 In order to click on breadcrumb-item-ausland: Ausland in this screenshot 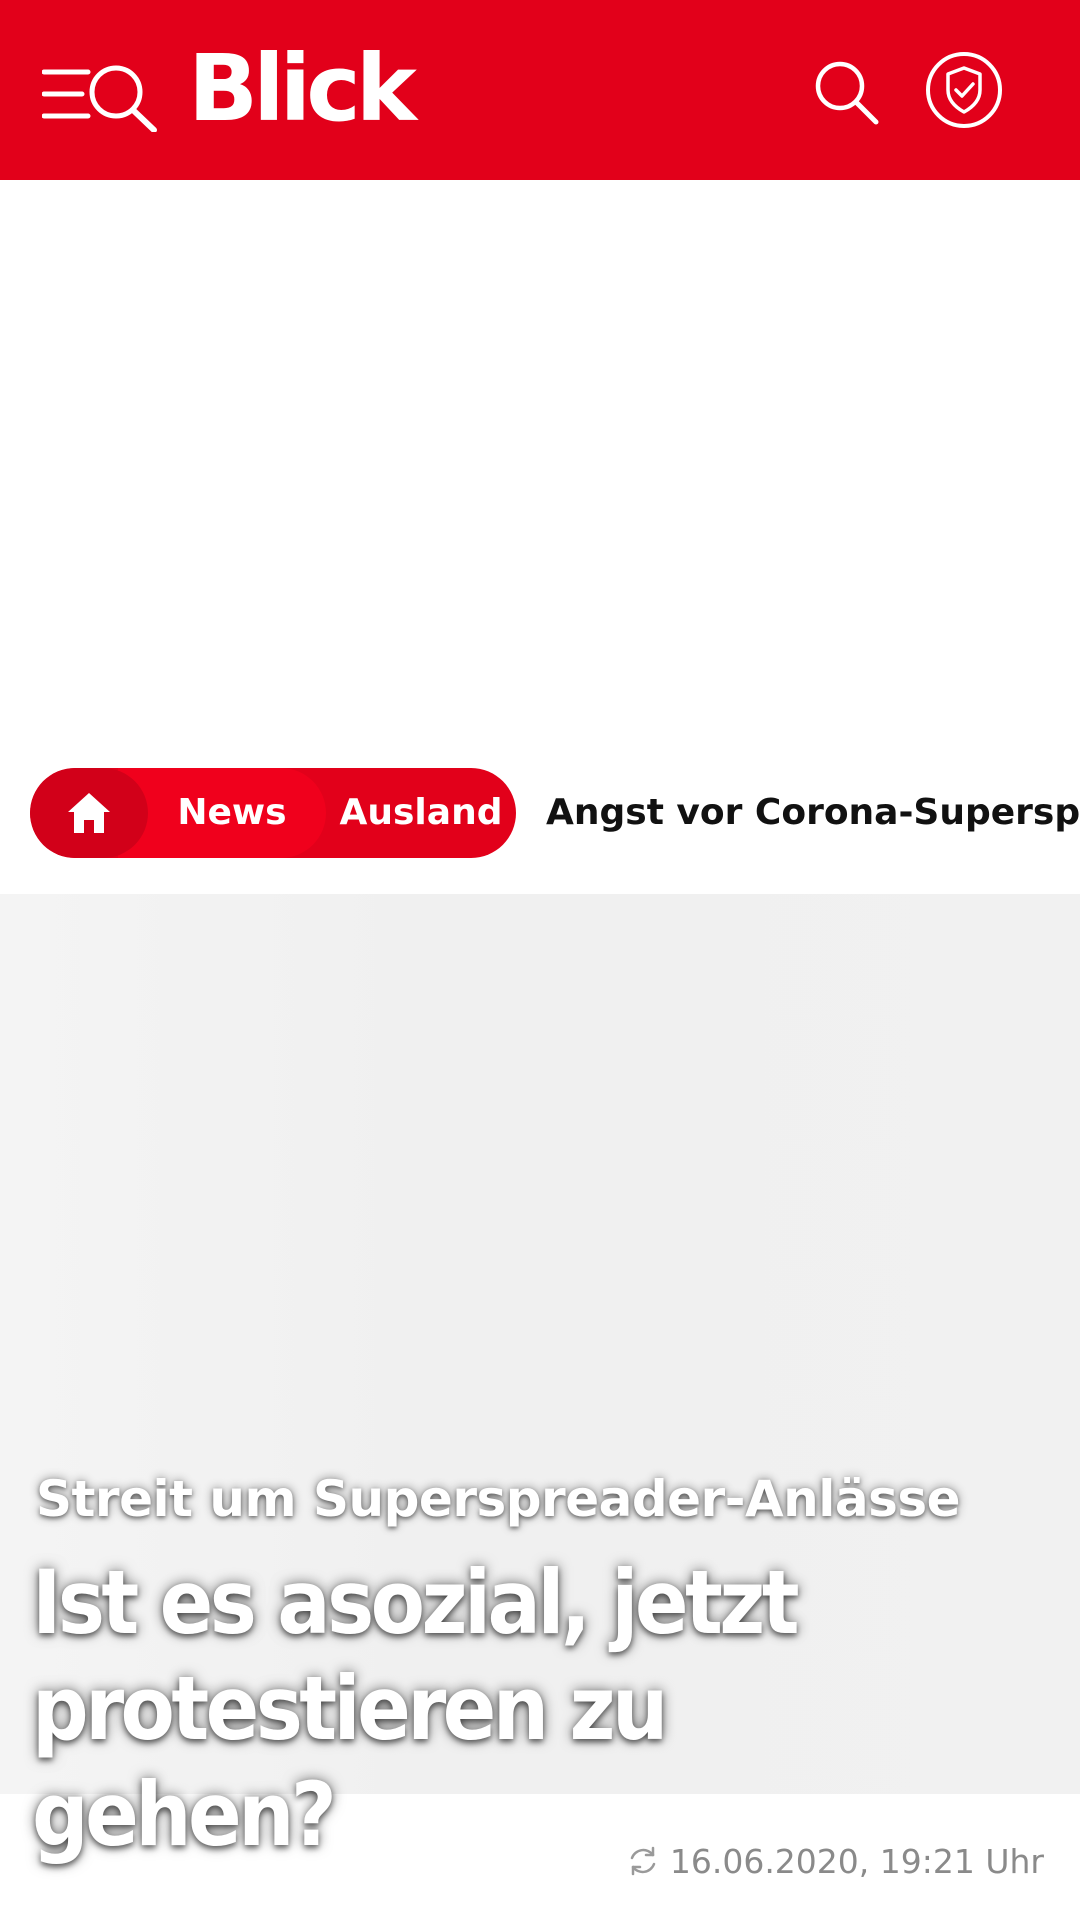, I will do `click(421, 813)`.